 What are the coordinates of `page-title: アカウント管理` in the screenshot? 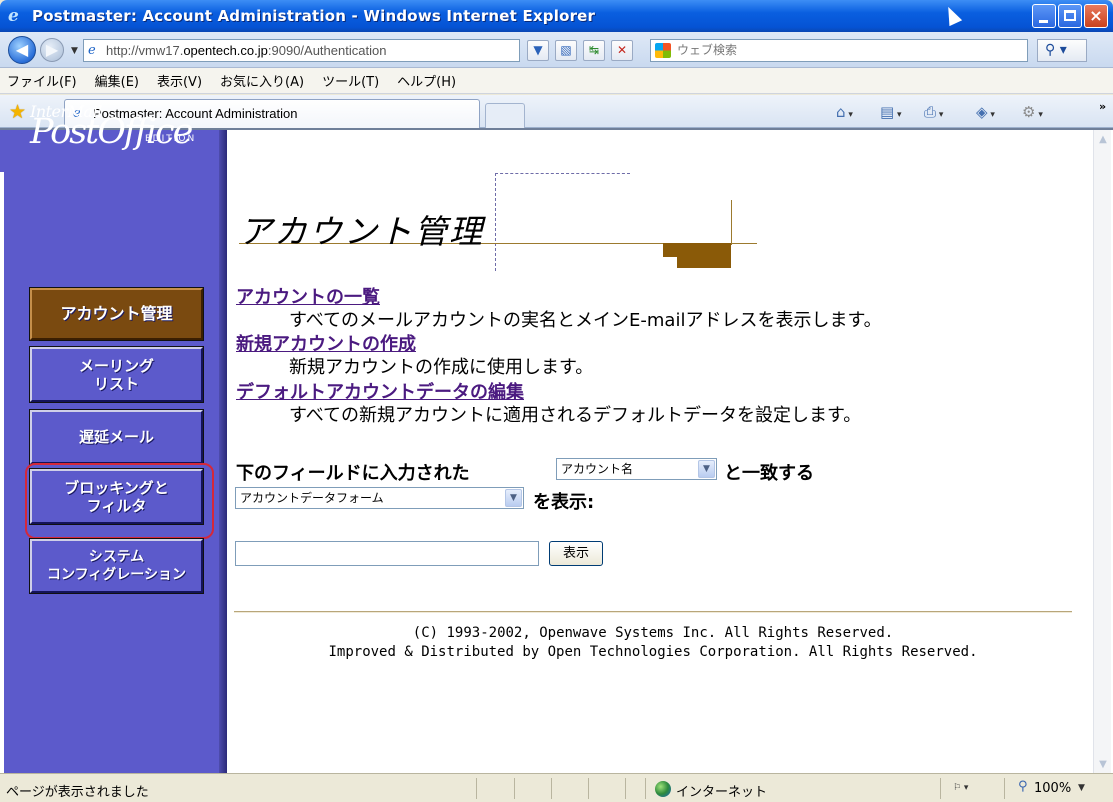 It's located at (361, 231).